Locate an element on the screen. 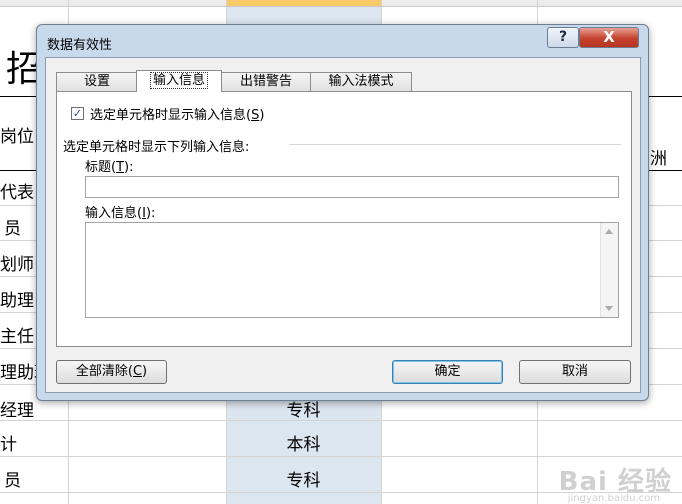 The image size is (682, 504). help-button: ? is located at coordinates (563, 37).